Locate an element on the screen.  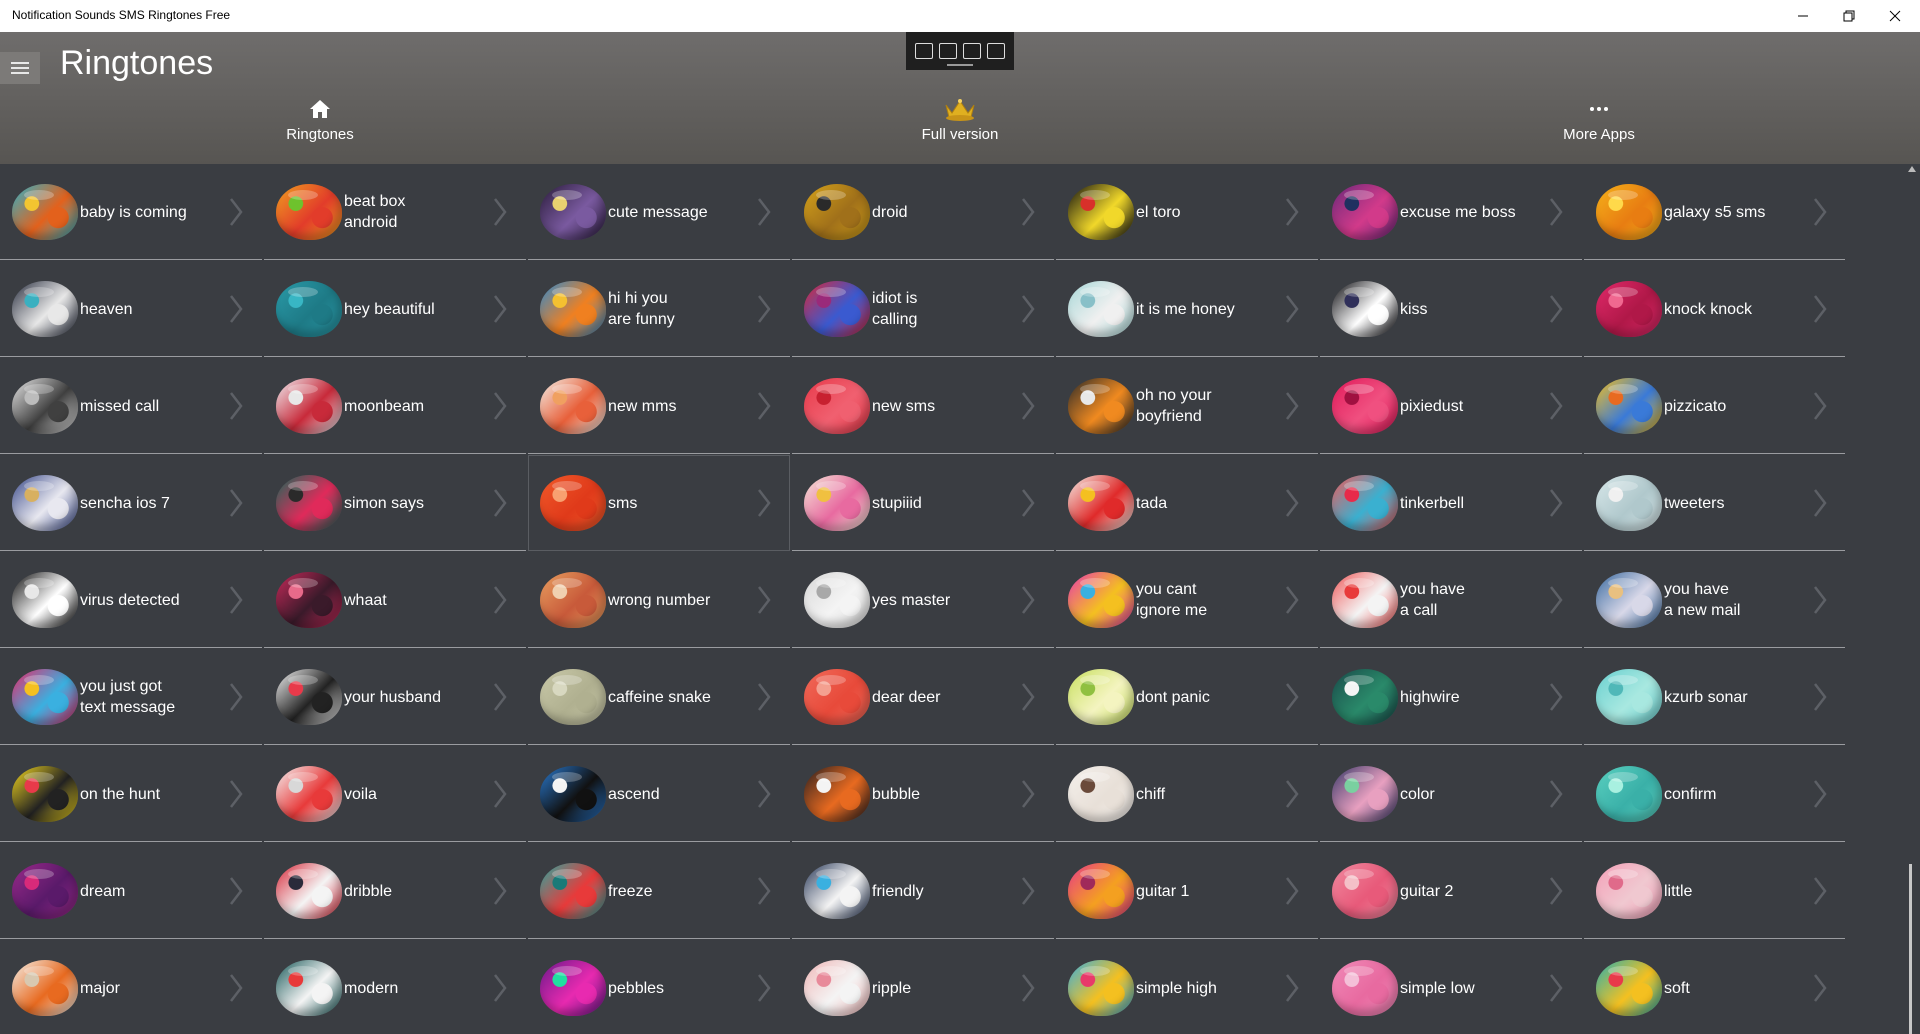
ringtone-item: new sms is located at coordinates (923, 406).